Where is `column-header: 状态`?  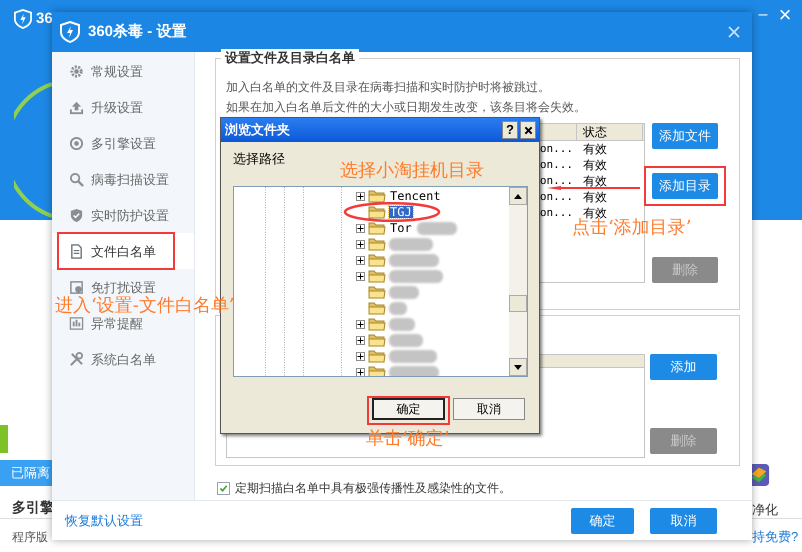 column-header: 状态 is located at coordinates (610, 132).